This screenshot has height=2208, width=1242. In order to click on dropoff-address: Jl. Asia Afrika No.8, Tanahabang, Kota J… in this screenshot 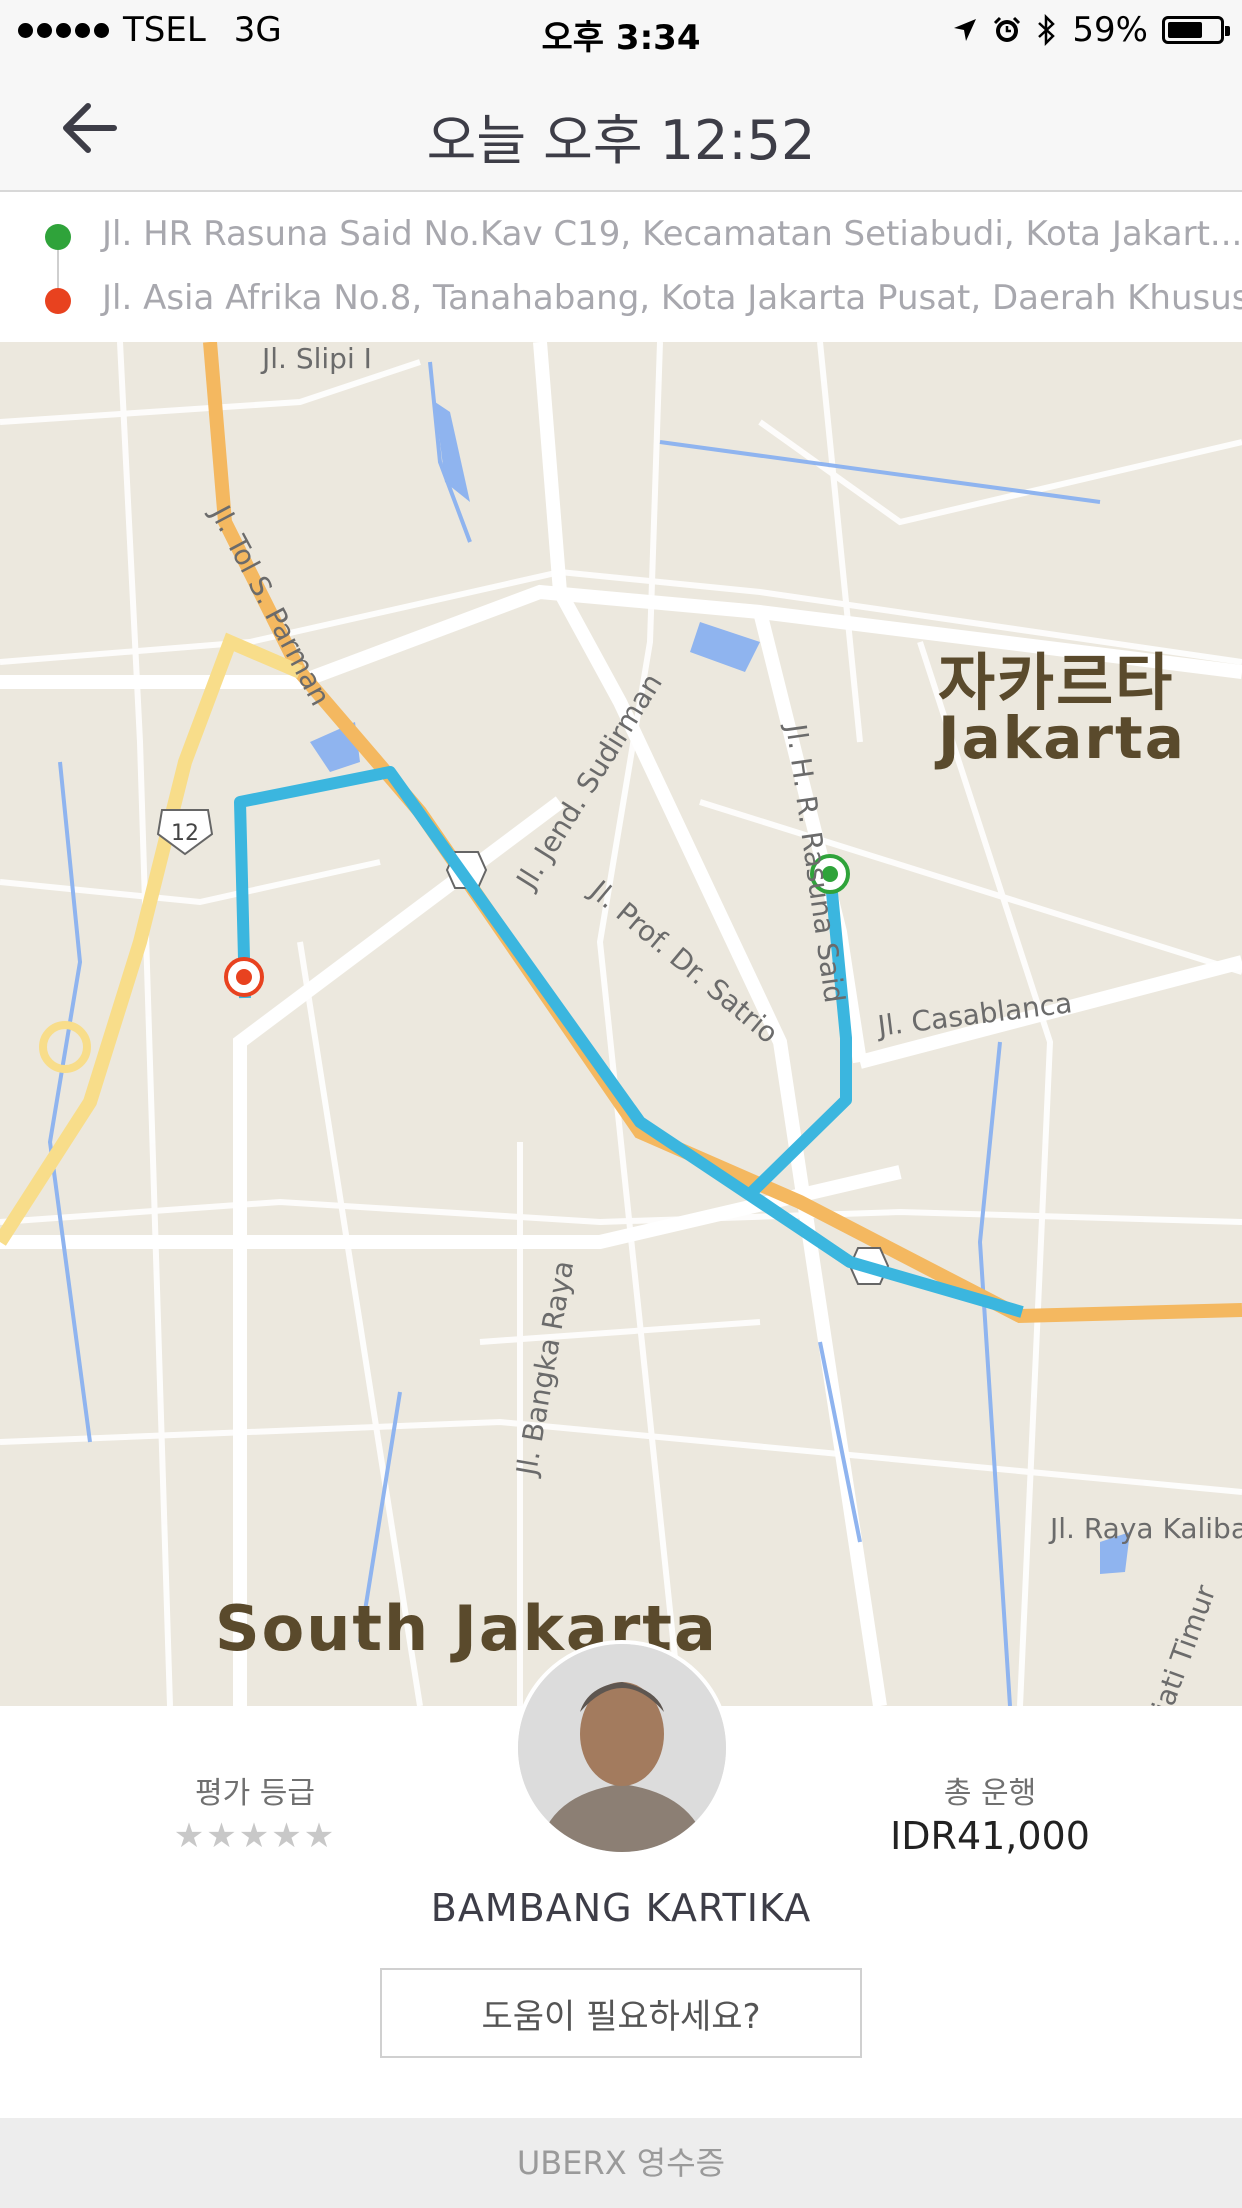, I will do `click(672, 298)`.